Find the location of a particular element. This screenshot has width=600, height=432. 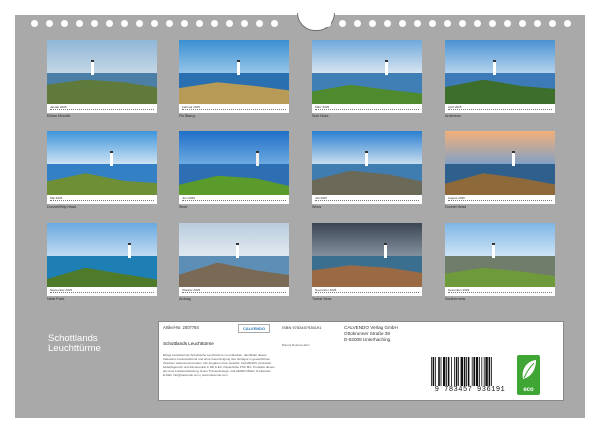

month-cell: September 2025 Neist Point is located at coordinates (102, 262).